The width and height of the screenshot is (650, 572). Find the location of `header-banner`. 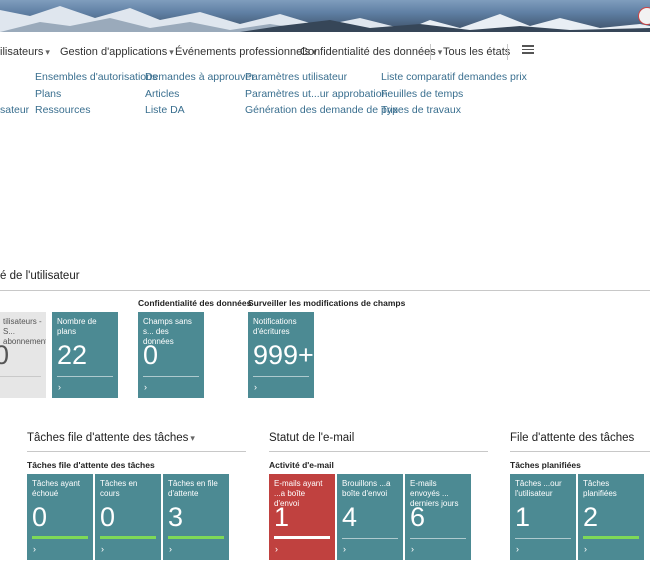

header-banner is located at coordinates (325, 16).